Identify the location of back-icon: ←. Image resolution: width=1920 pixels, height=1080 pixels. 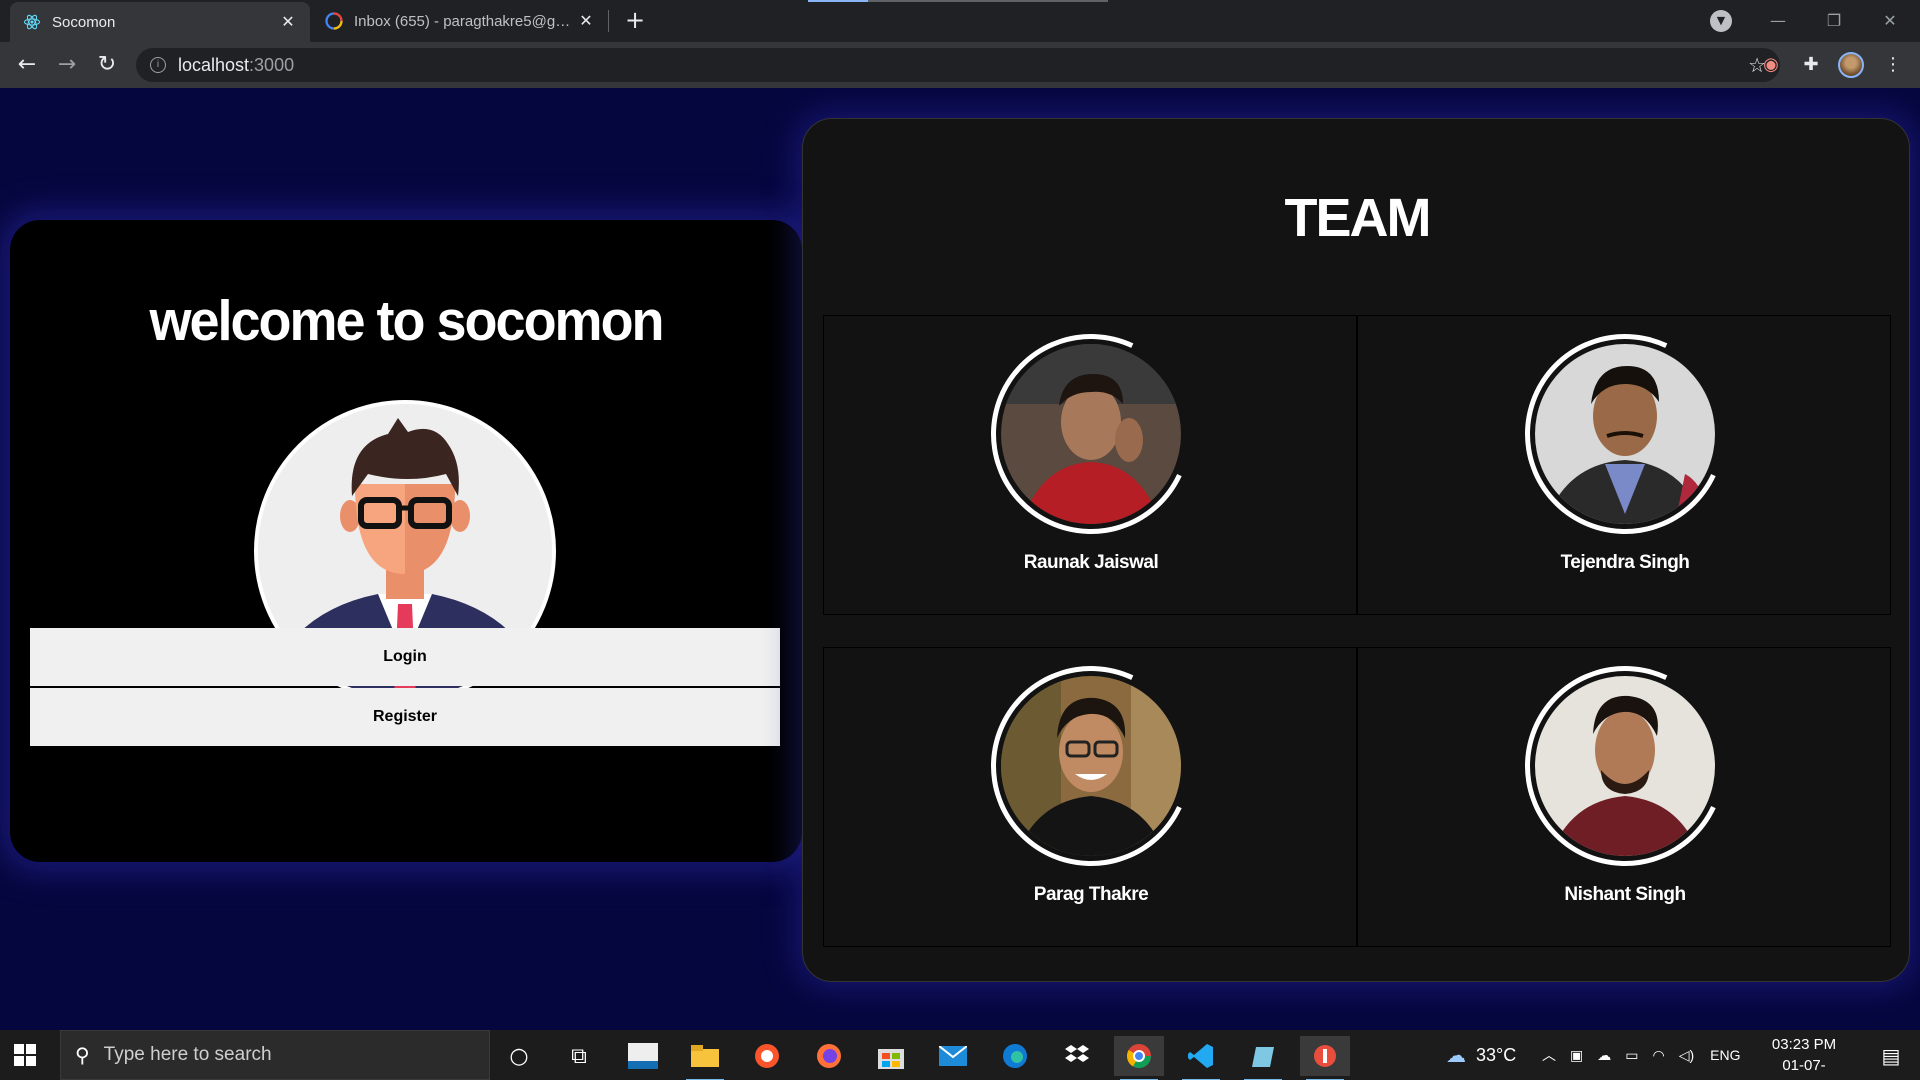
(27, 65).